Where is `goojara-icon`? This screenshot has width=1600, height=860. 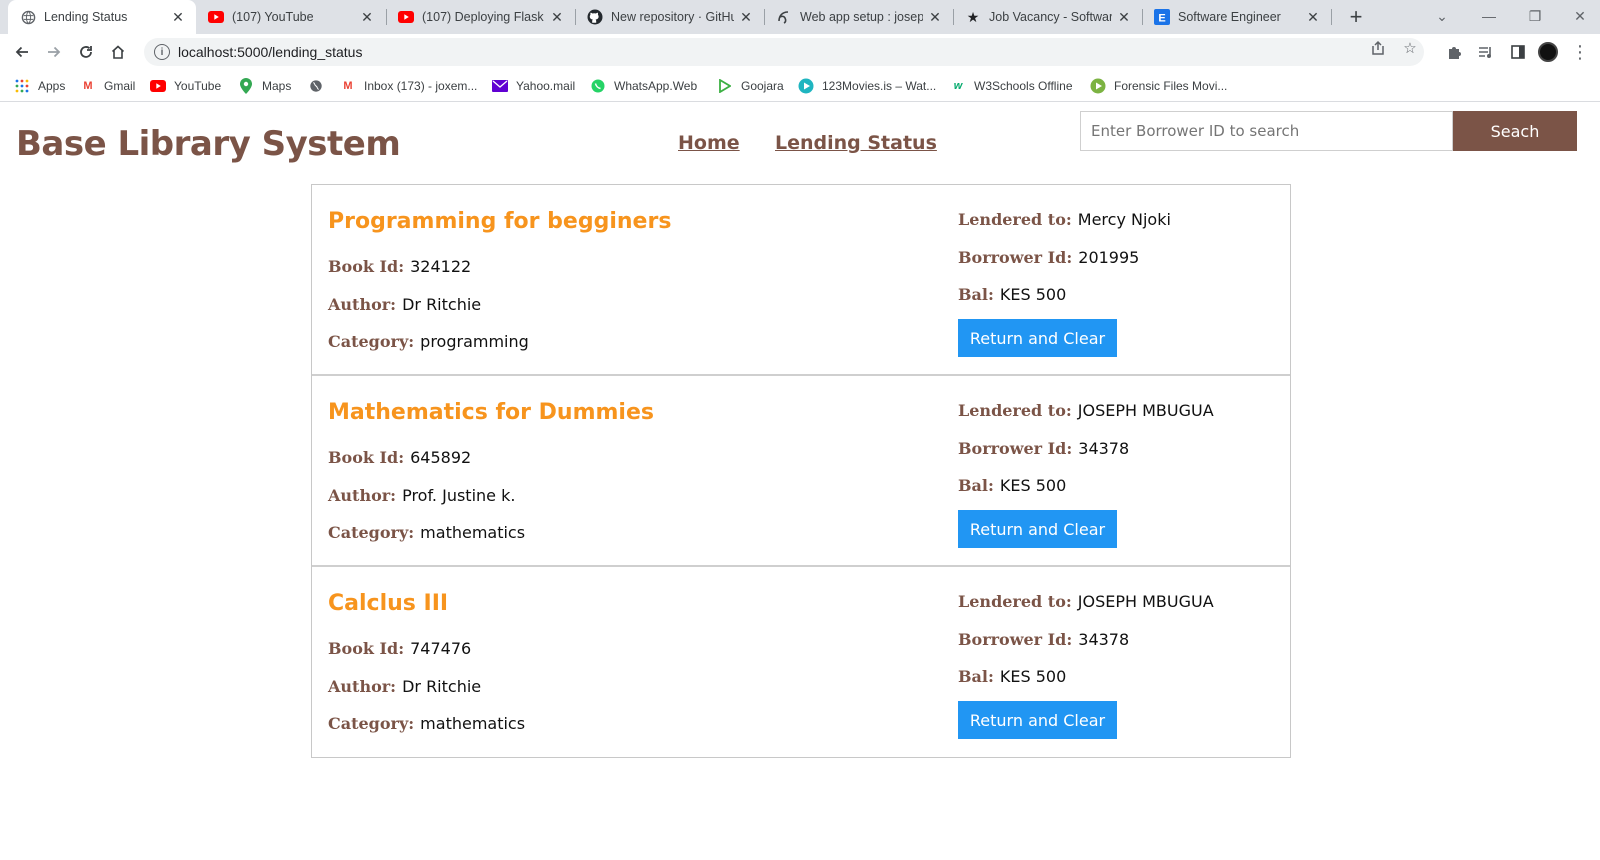
goojara-icon is located at coordinates (725, 86).